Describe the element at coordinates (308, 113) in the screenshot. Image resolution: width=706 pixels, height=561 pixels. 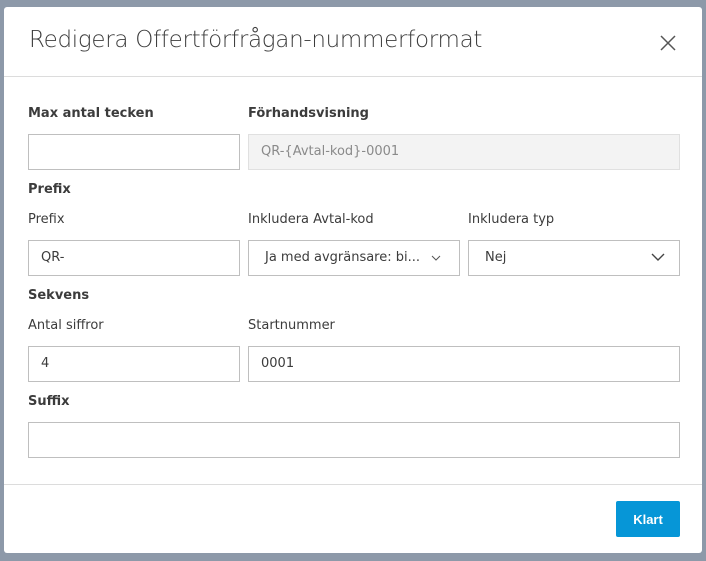
I see `preview-label: Förhandsvisning` at that location.